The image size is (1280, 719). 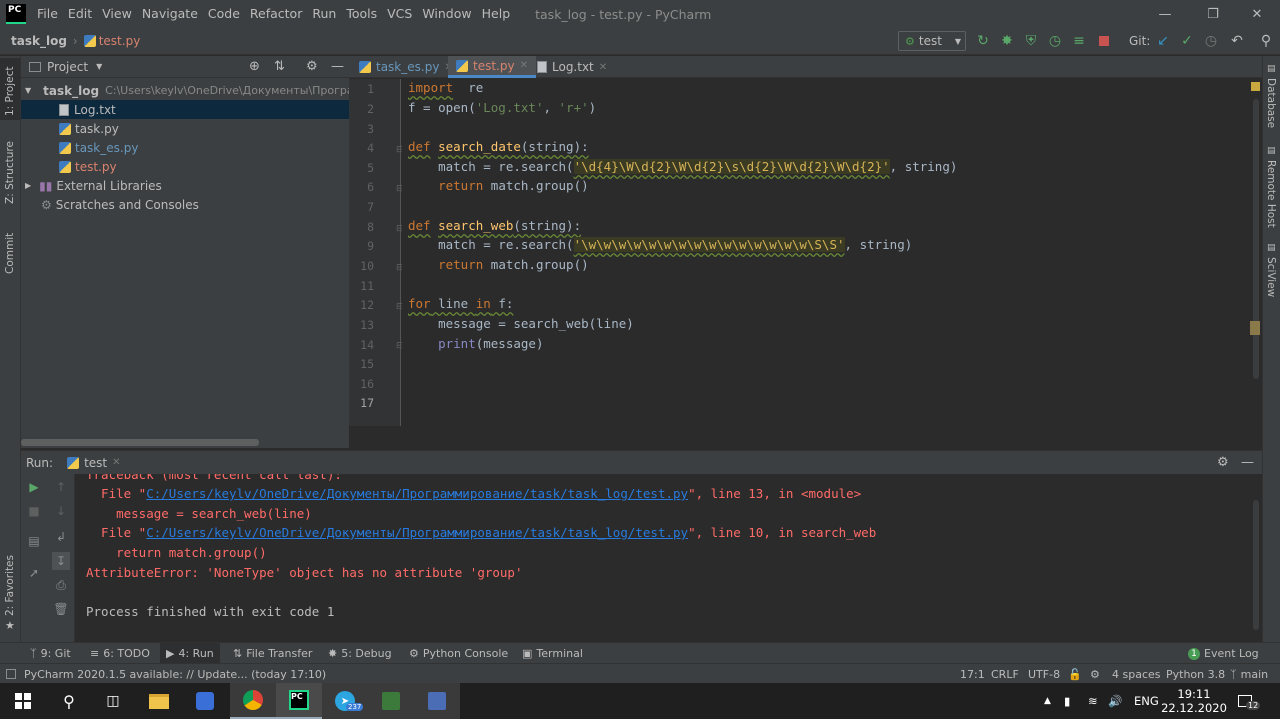 I want to click on search-icon: ⚲, so click(x=69, y=701).